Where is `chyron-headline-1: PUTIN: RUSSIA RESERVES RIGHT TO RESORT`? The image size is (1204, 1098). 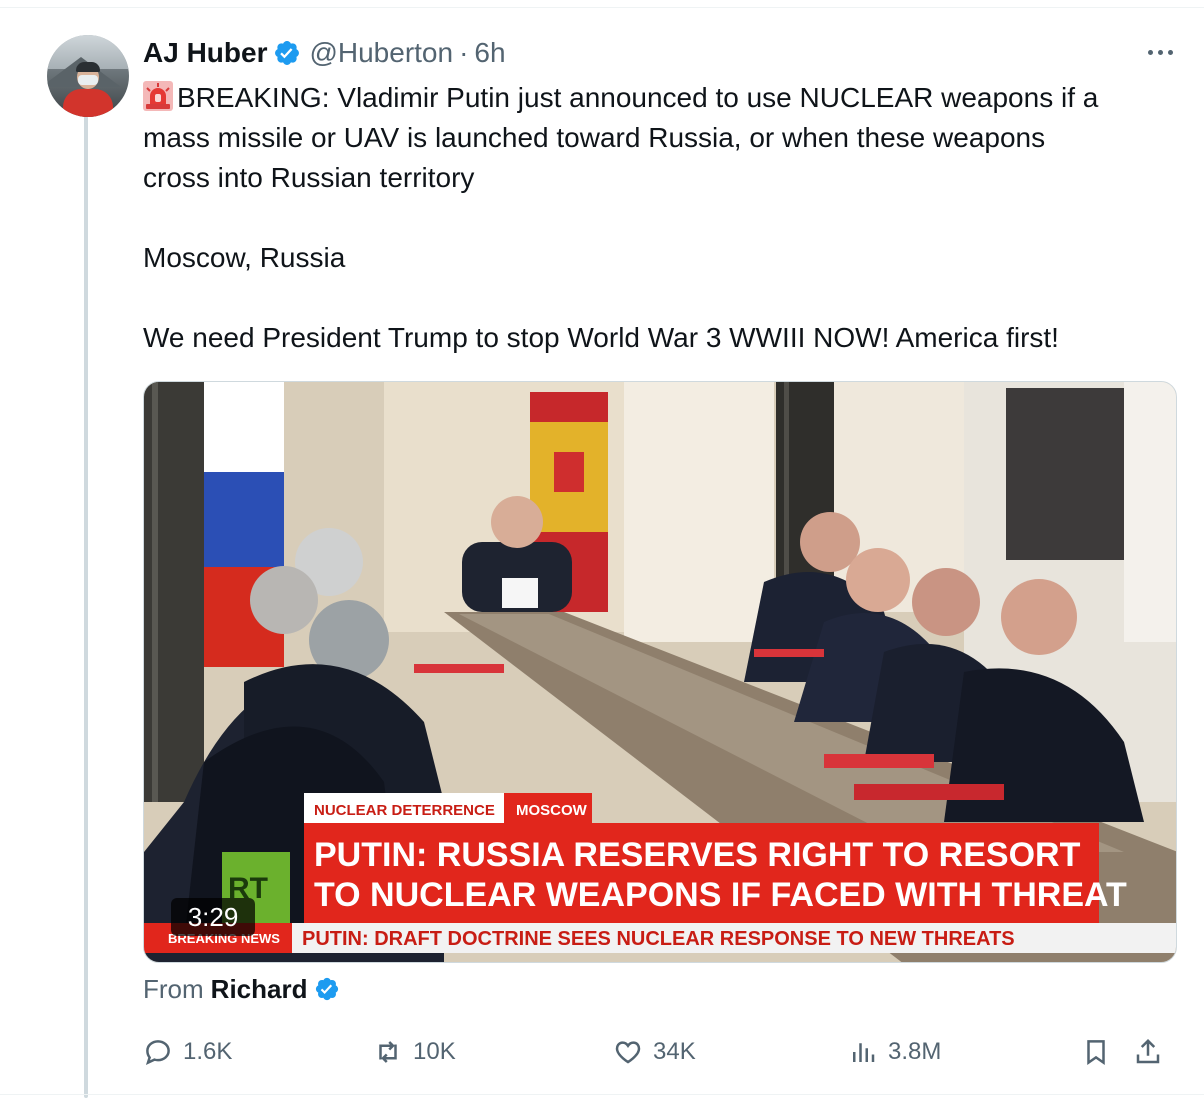 chyron-headline-1: PUTIN: RUSSIA RESERVES RIGHT TO RESORT is located at coordinates (697, 855).